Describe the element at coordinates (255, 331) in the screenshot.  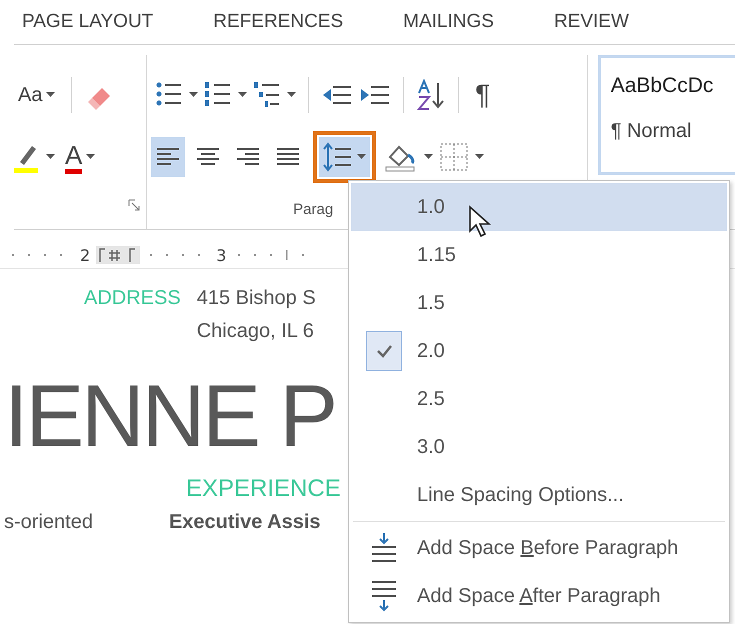
I see `address-line: Chicago, IL 6` at that location.